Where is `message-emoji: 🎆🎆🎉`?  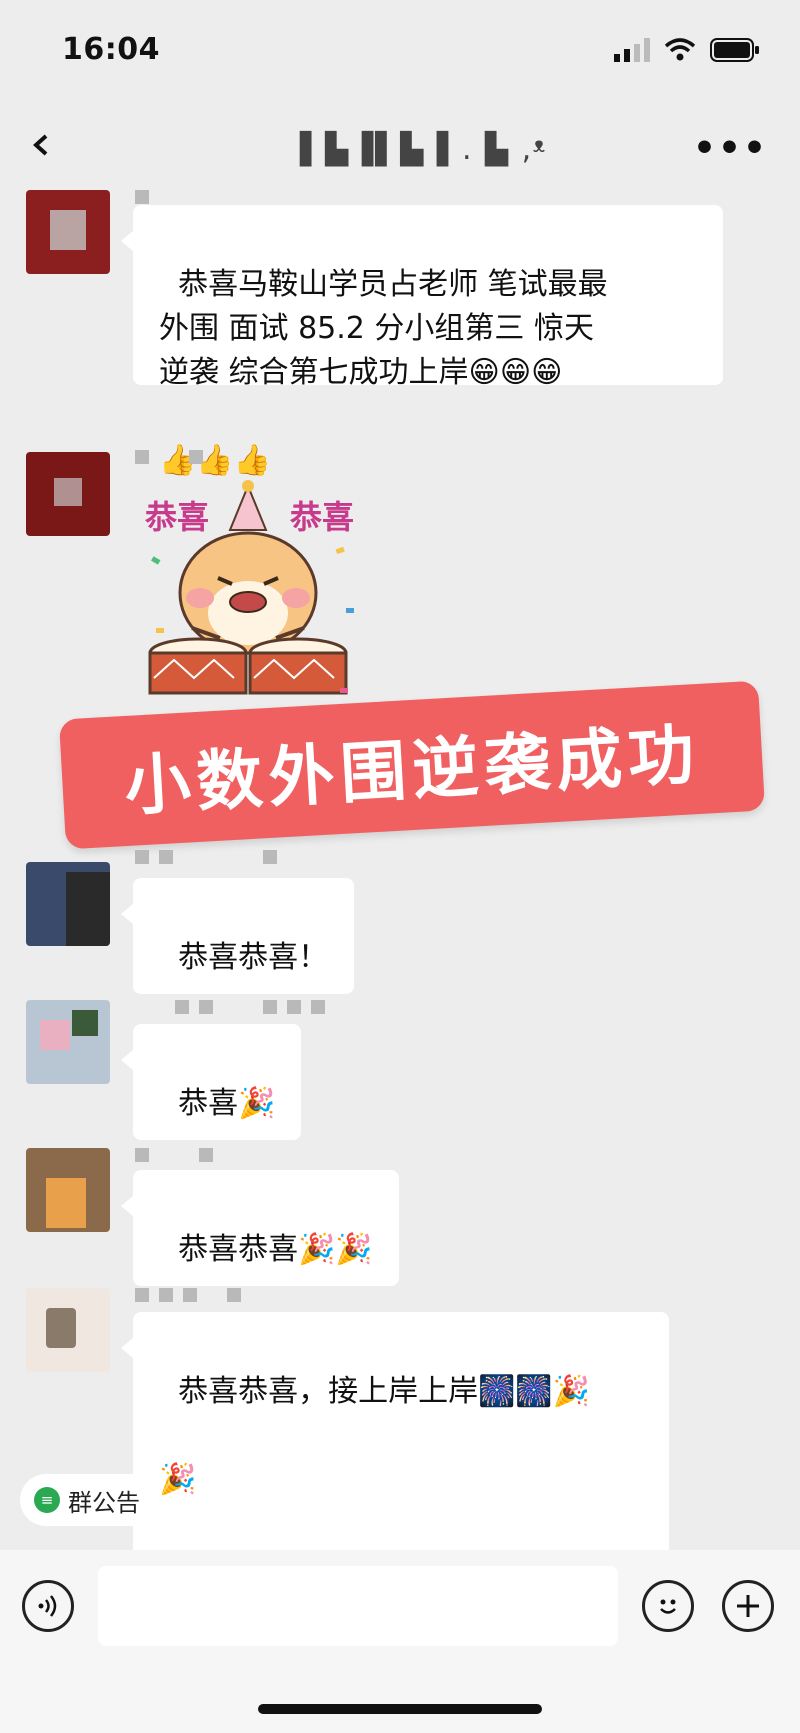
message-emoji: 🎆🎆🎉 is located at coordinates (534, 1391).